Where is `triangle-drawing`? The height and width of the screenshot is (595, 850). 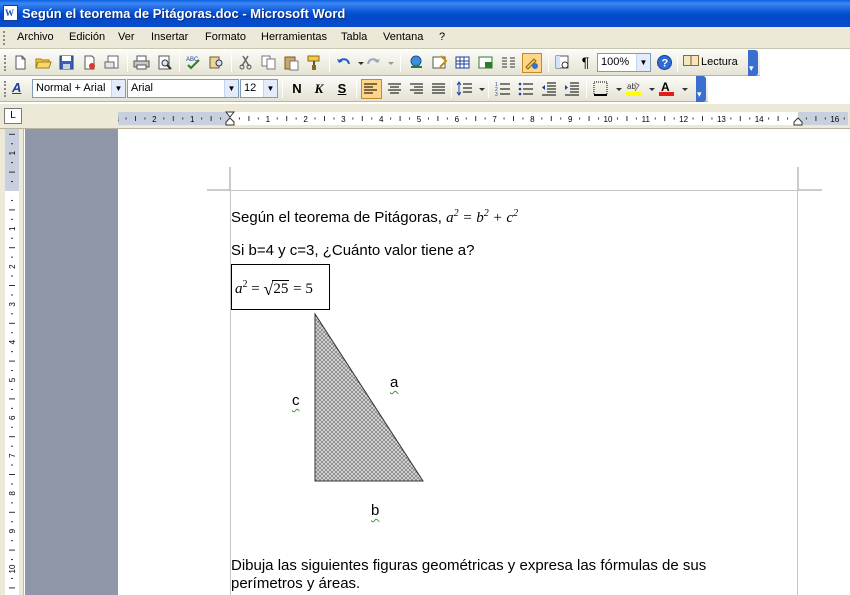 triangle-drawing is located at coordinates (369, 397).